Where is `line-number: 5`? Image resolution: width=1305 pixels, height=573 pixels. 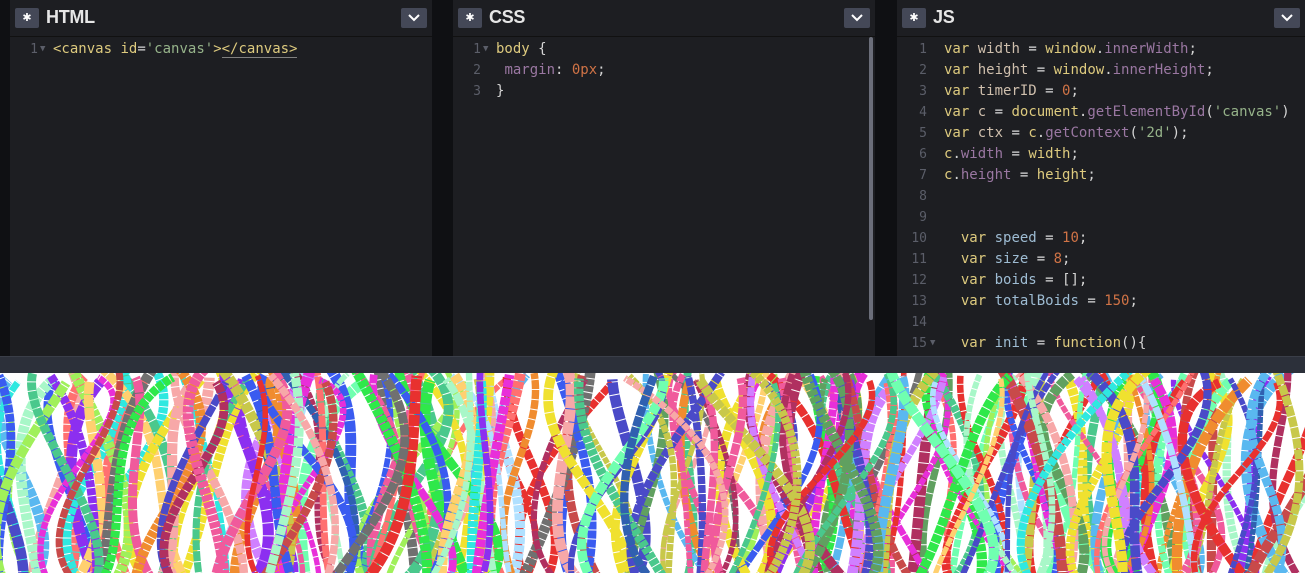 line-number: 5 is located at coordinates (923, 133).